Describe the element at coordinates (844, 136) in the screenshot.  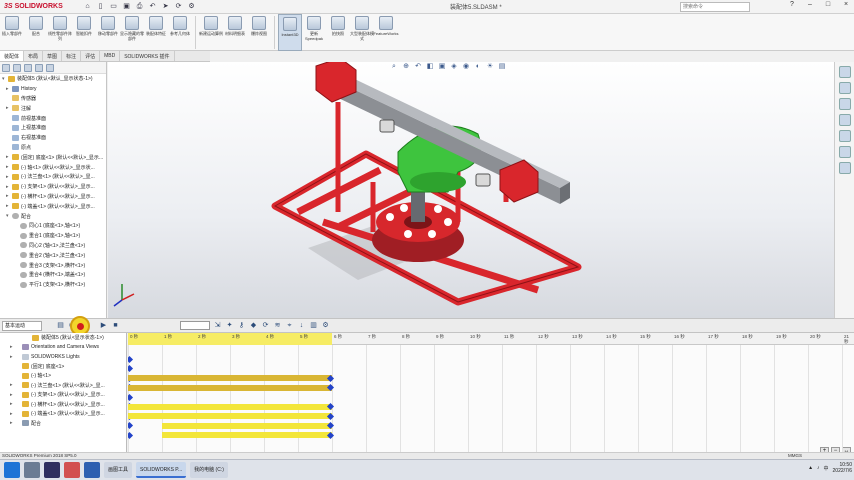
I see `view-palette-icon` at that location.